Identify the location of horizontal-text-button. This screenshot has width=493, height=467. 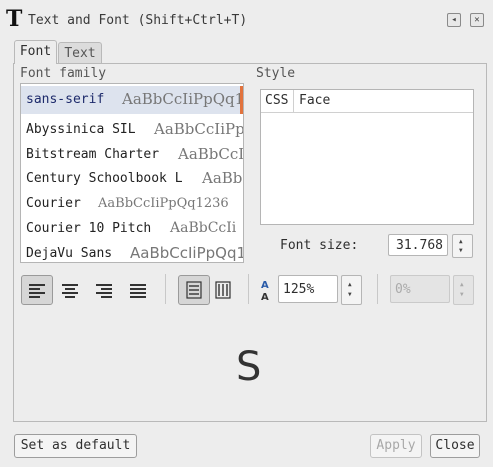
(194, 290).